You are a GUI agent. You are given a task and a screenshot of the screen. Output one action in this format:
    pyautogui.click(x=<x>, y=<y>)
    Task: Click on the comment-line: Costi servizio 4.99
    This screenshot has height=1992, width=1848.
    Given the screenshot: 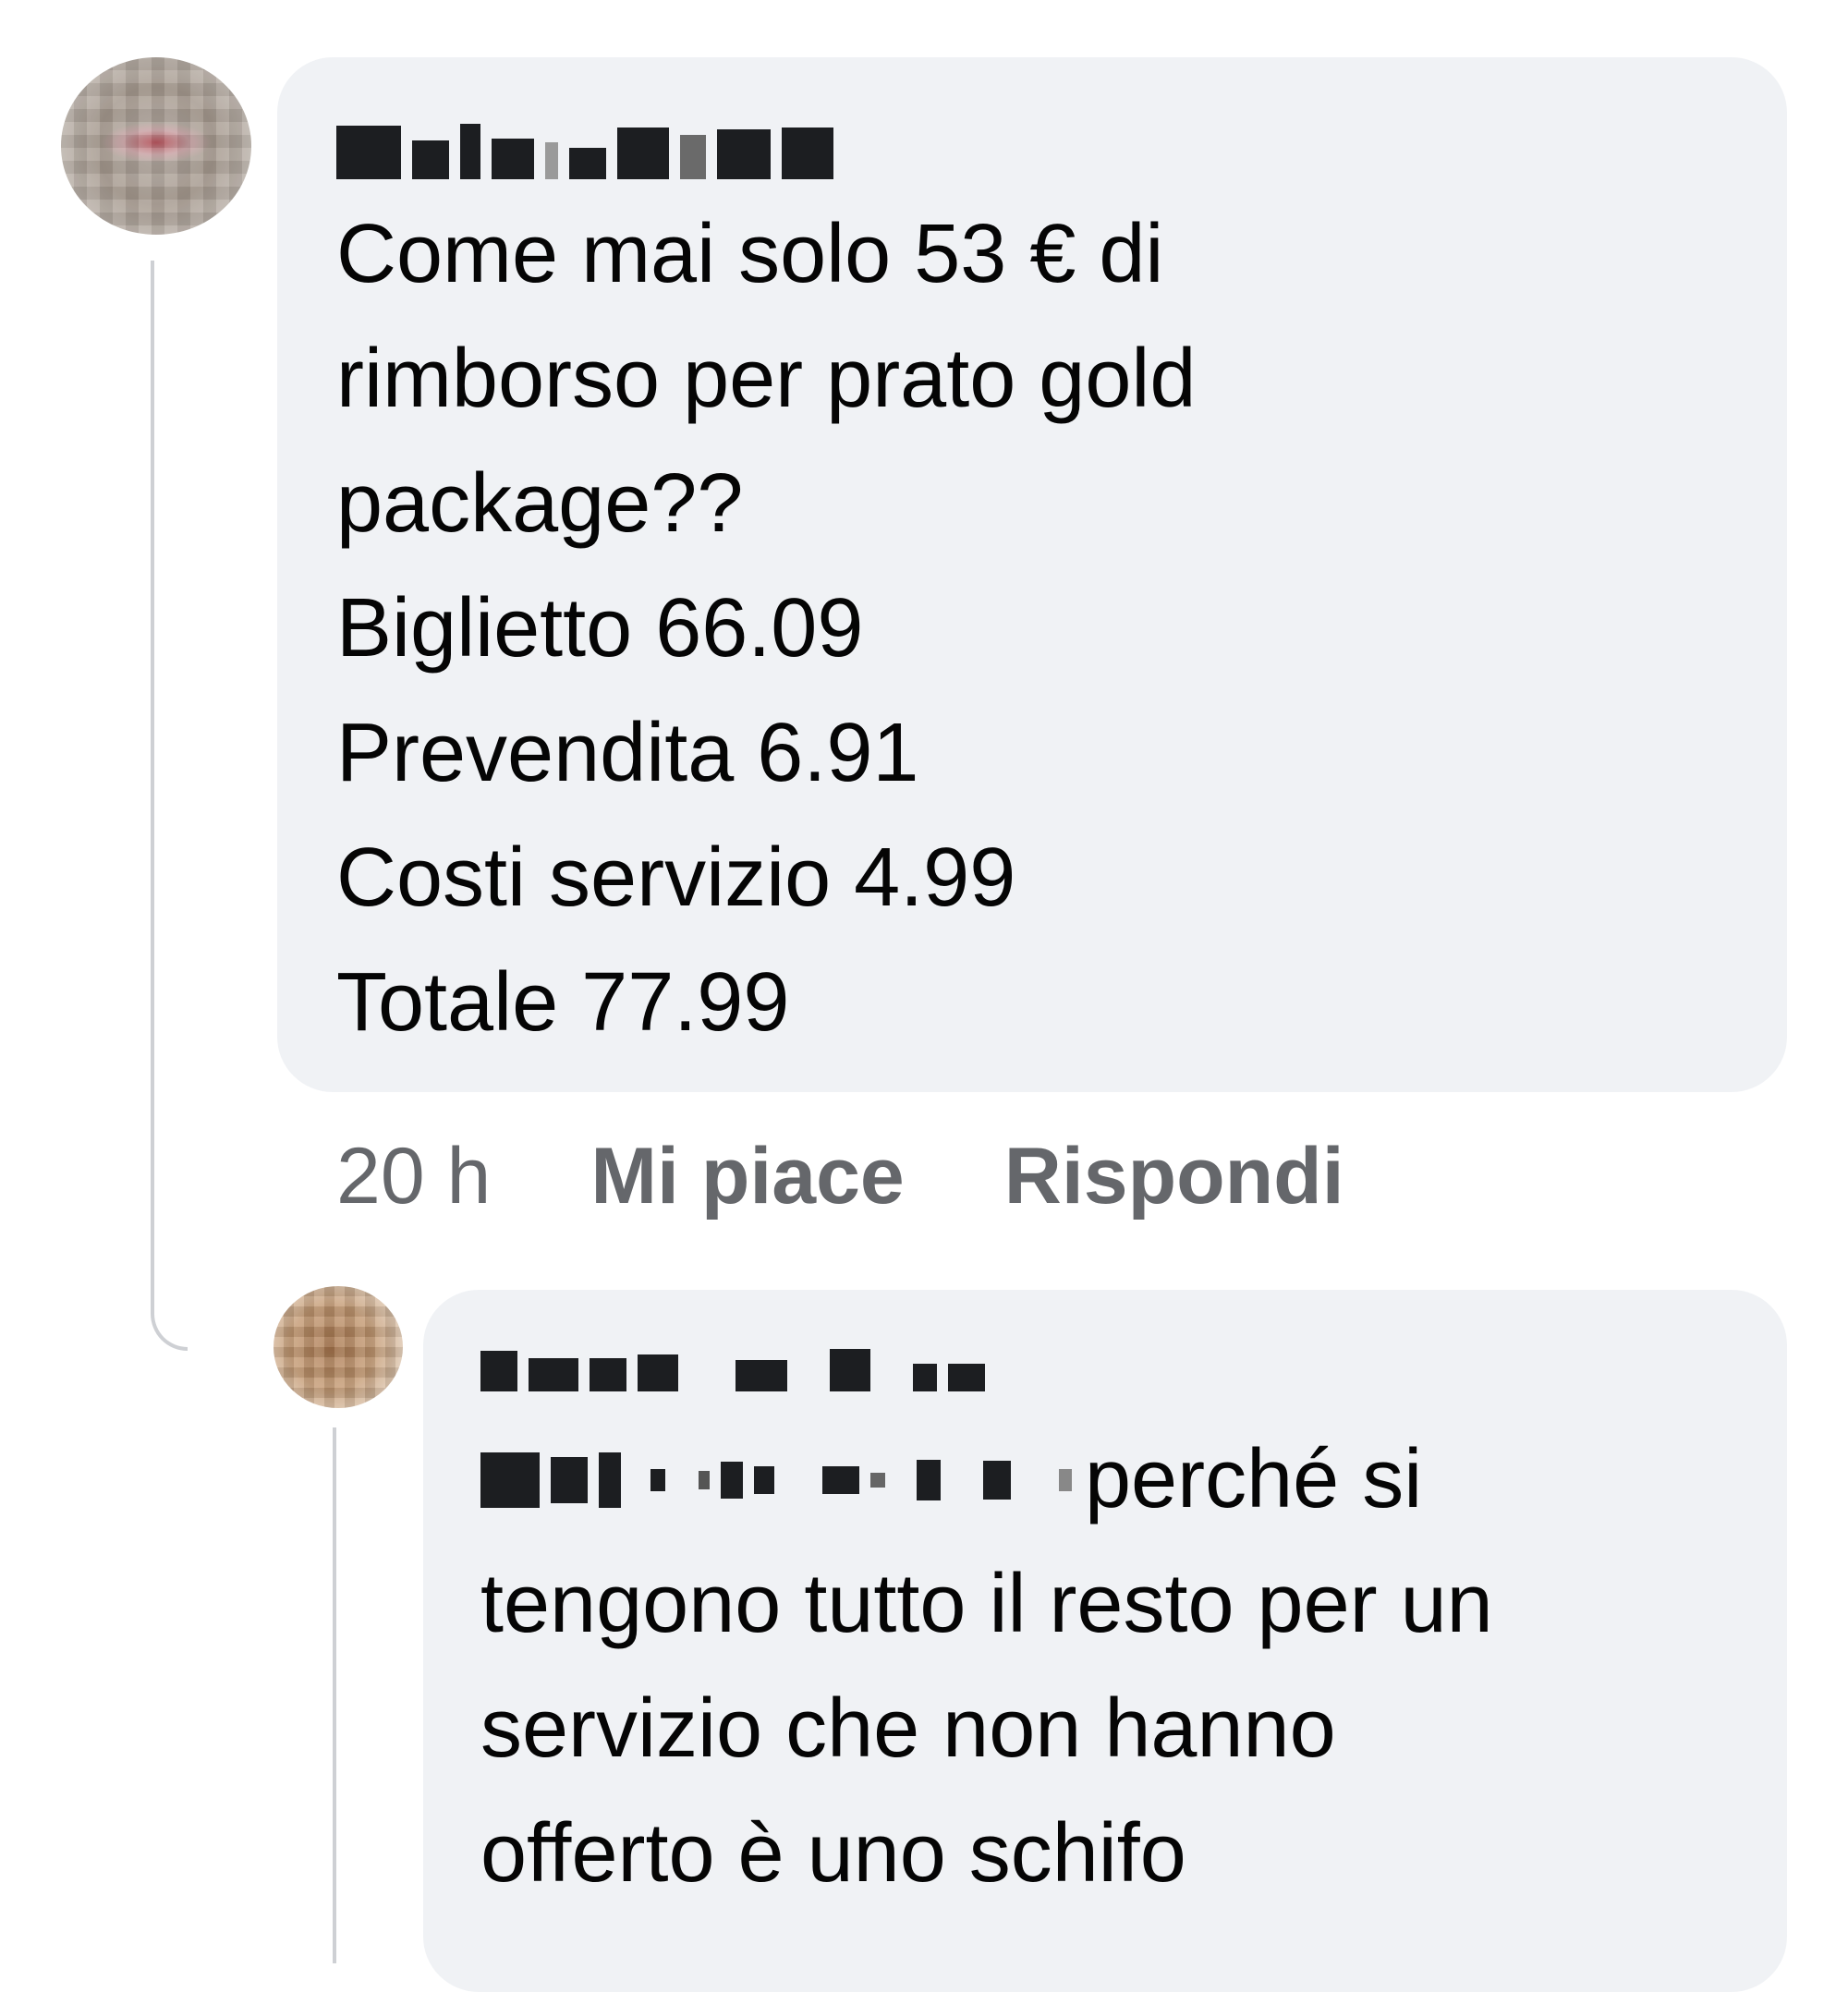 What is the action you would take?
    pyautogui.click(x=676, y=878)
    